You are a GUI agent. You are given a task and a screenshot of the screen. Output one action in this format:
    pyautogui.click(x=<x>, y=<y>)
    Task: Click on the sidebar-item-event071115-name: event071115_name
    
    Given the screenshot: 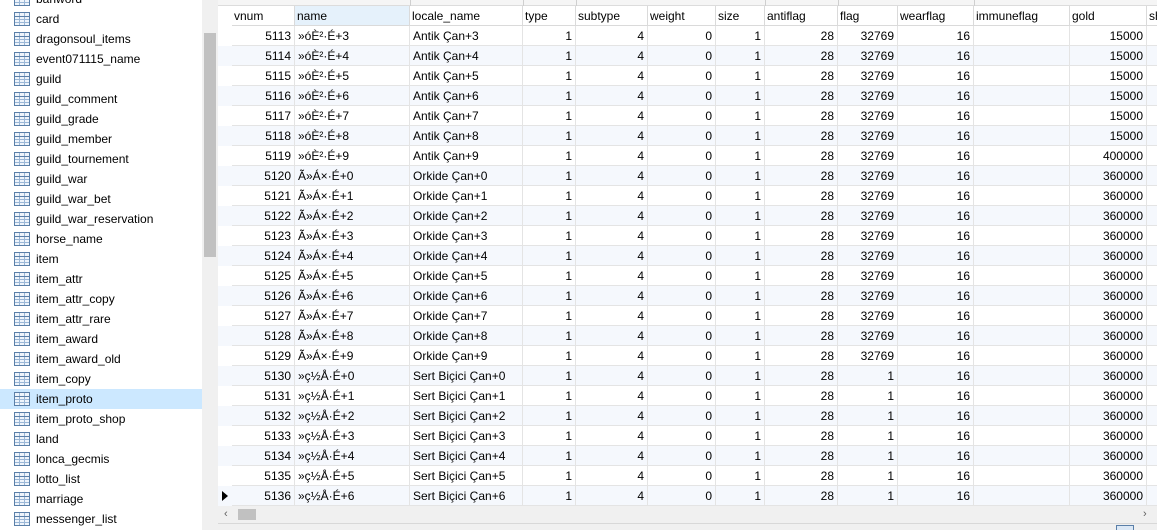 What is the action you would take?
    pyautogui.click(x=101, y=59)
    